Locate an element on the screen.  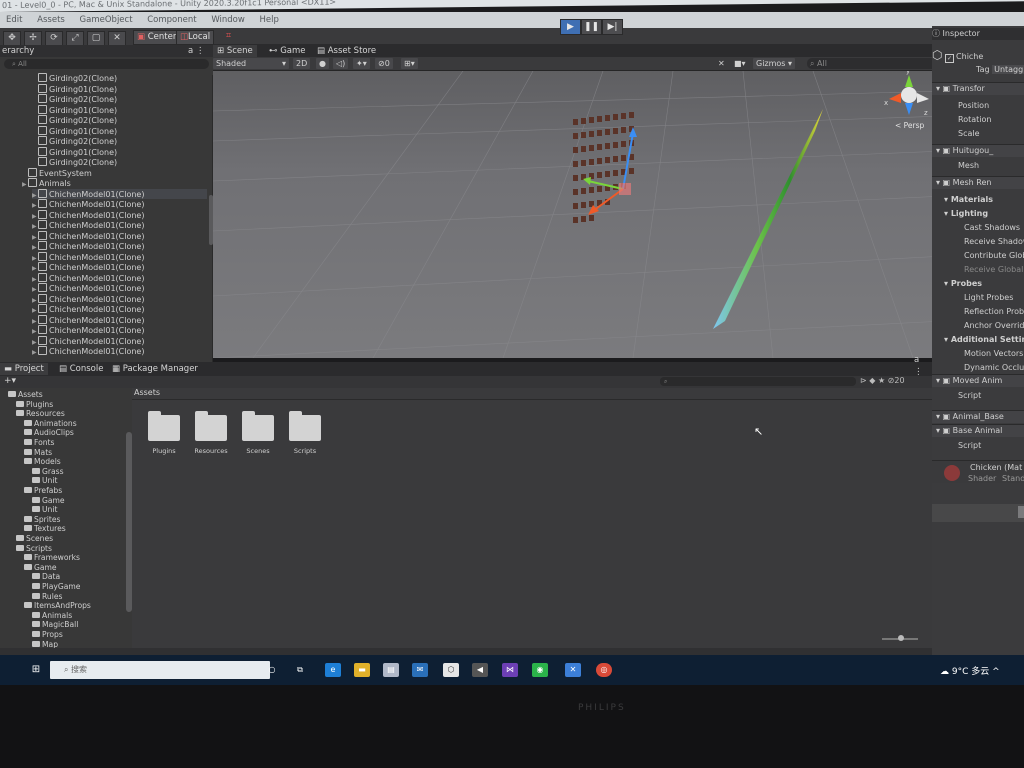
inspector-subfield: Cast Shadows is located at coordinates (978, 228).